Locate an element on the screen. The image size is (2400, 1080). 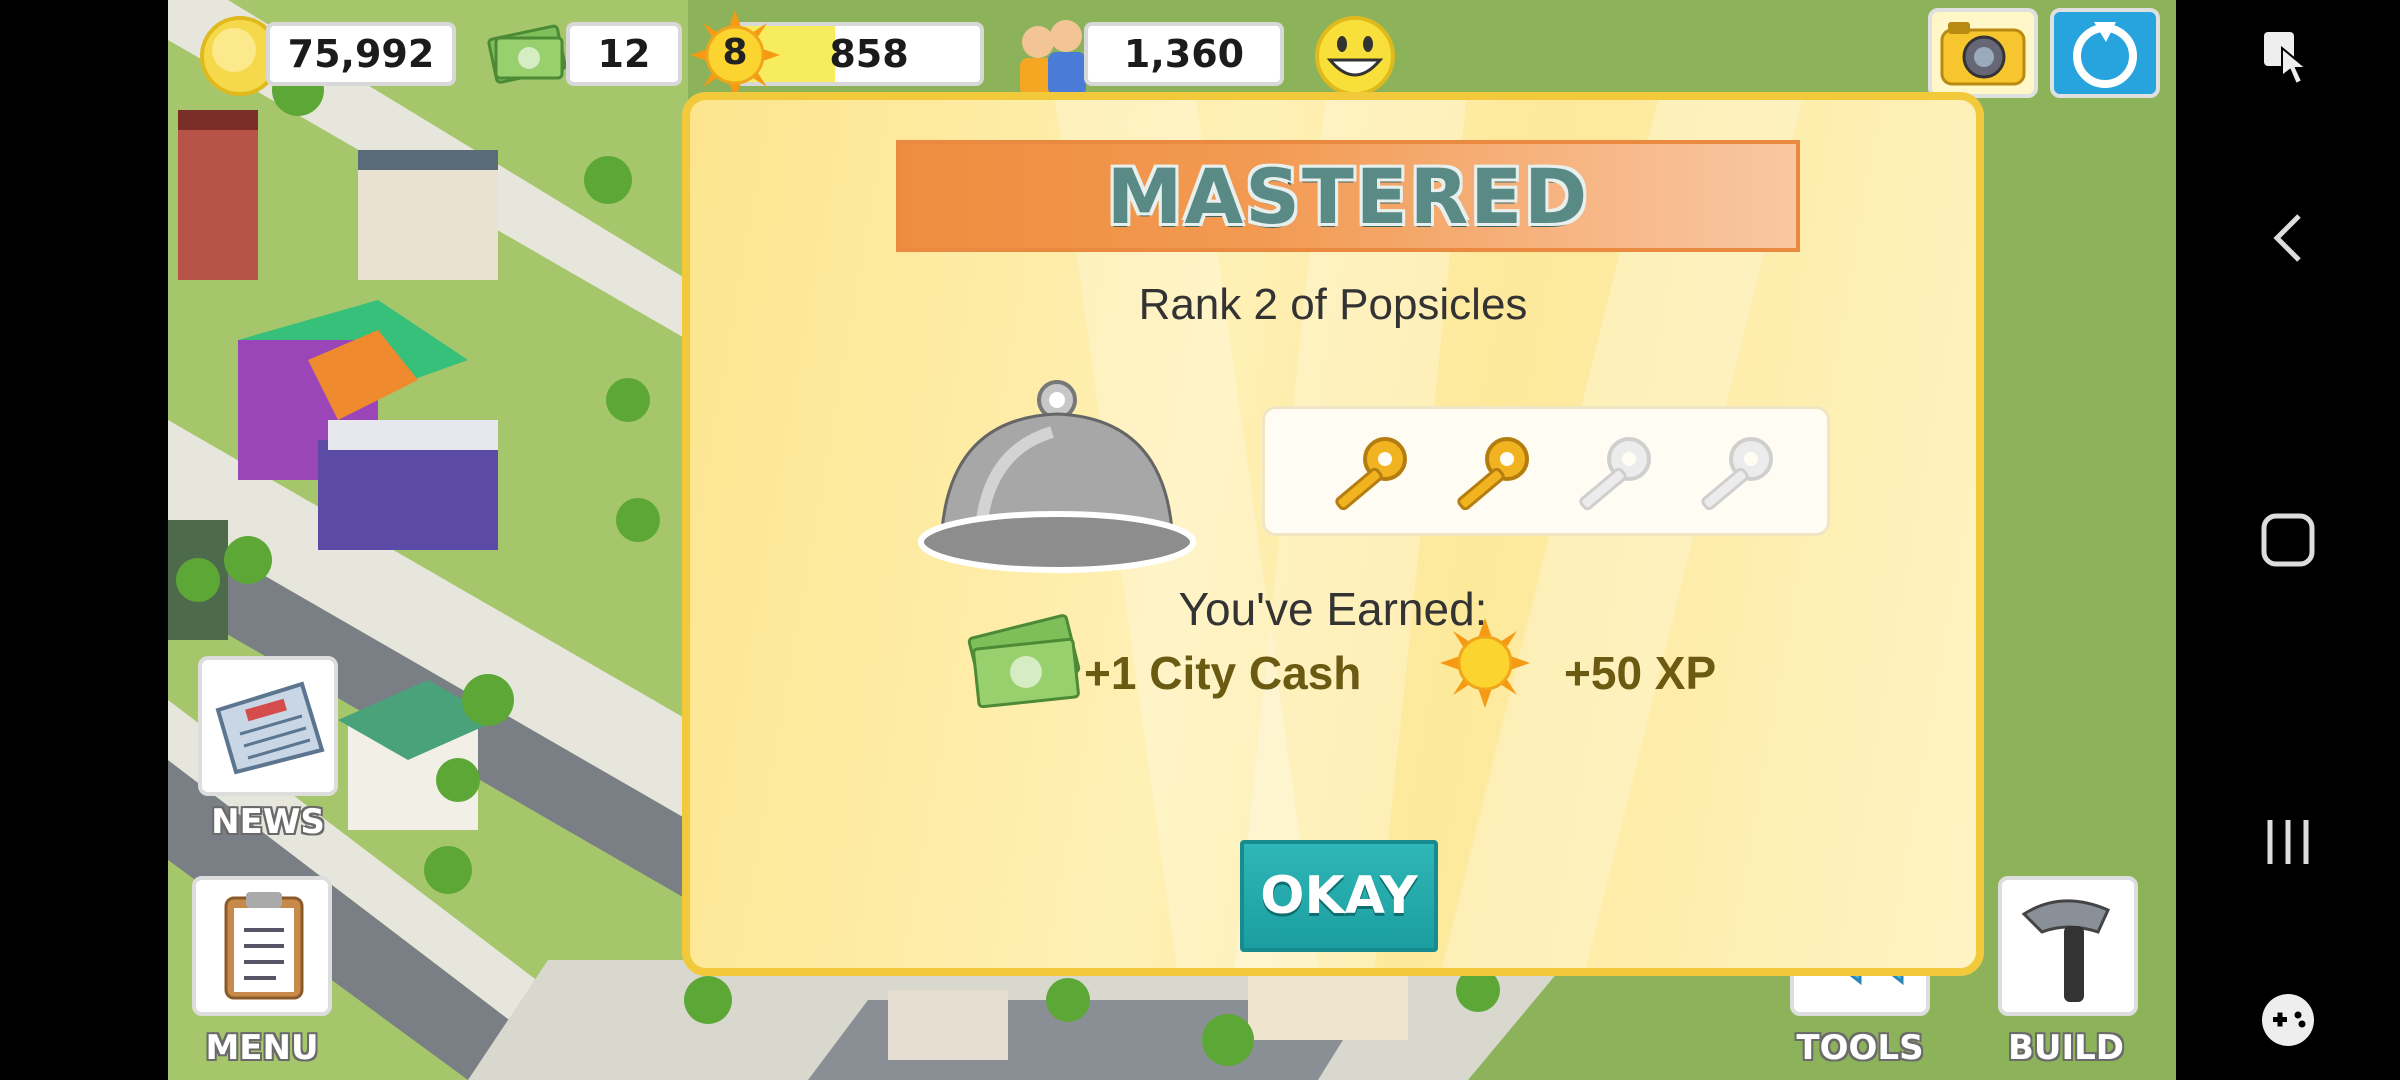
xp-reward-text: +50 XP is located at coordinates (1640, 673).